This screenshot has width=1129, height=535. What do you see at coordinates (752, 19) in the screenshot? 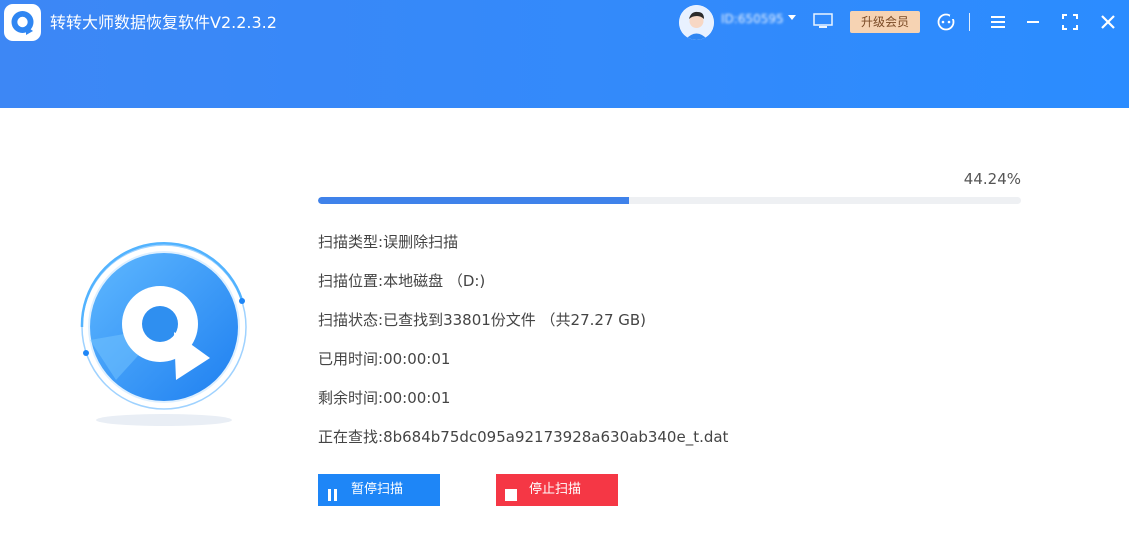
I see `user-id: ID:650595` at bounding box center [752, 19].